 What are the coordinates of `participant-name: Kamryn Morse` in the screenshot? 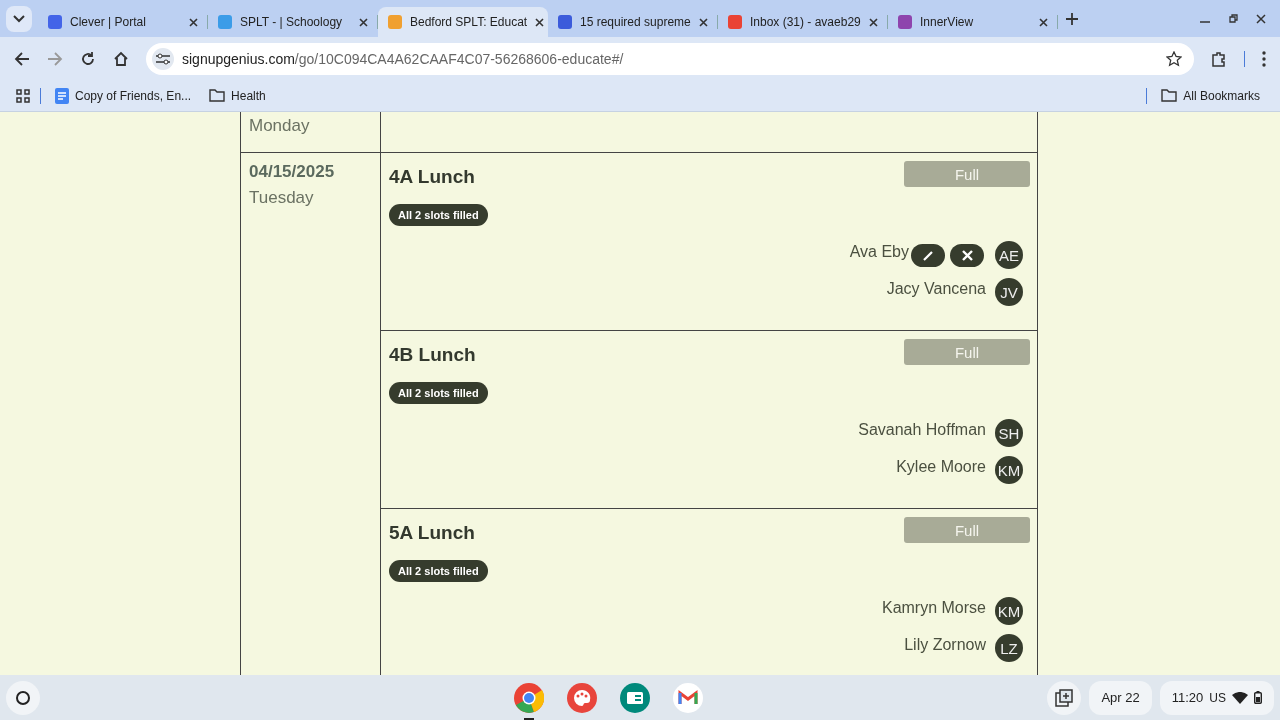 It's located at (933, 608).